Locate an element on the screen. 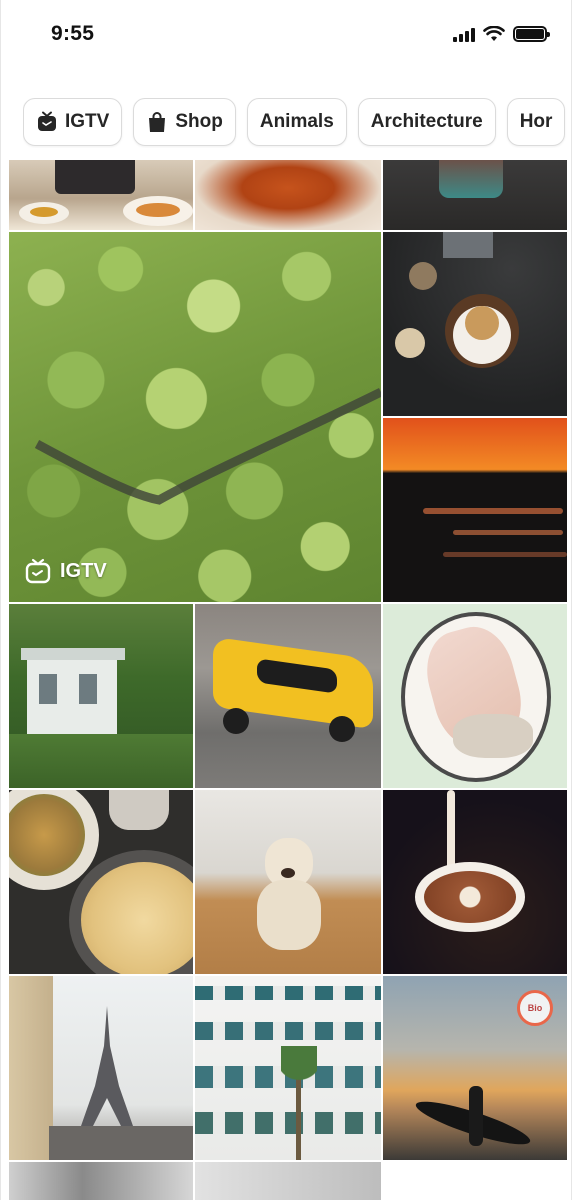  chip-label: Animals is located at coordinates (296, 121).